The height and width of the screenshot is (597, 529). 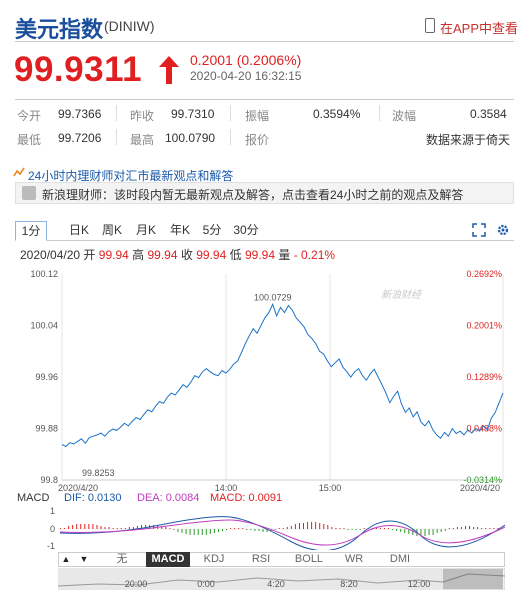 I want to click on y-tick-label: 100.04, so click(x=44, y=326).